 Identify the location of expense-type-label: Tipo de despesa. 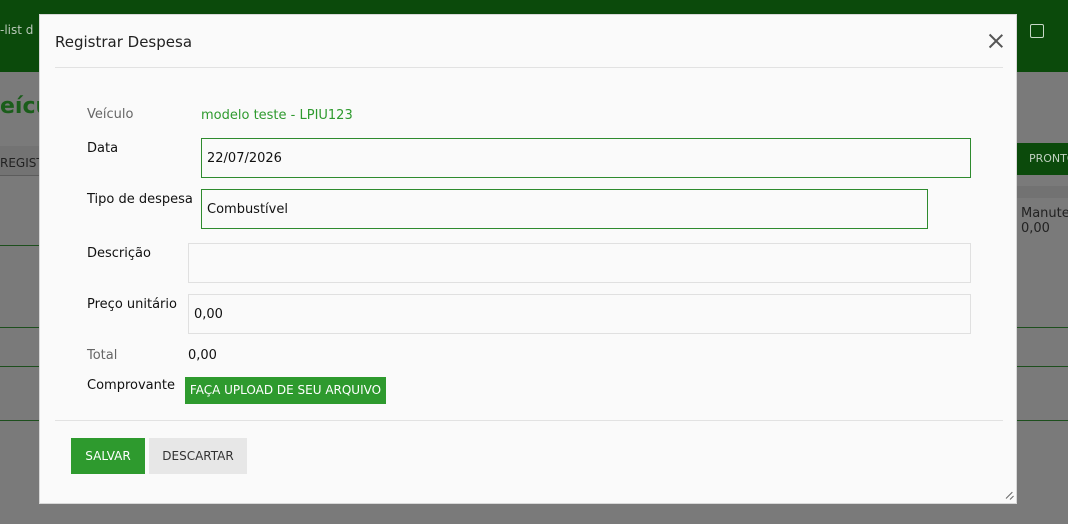
(140, 199).